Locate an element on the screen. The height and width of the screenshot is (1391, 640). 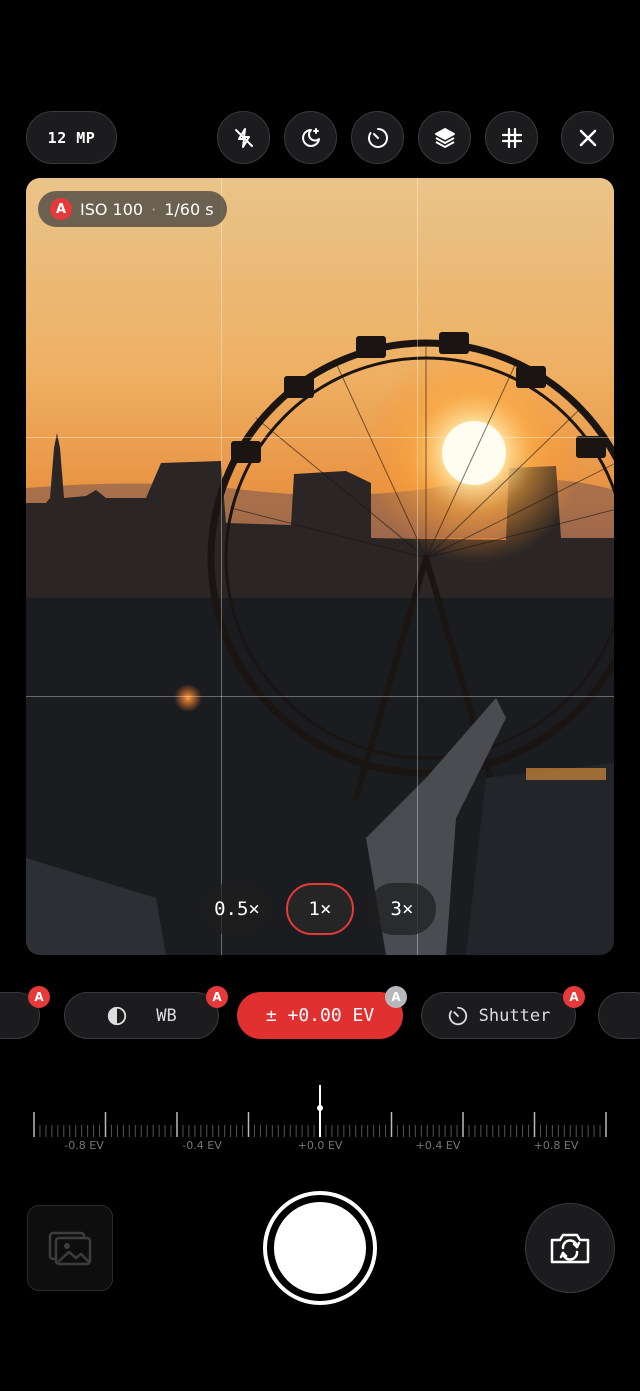
zoom-1x-button: 1× is located at coordinates (320, 909).